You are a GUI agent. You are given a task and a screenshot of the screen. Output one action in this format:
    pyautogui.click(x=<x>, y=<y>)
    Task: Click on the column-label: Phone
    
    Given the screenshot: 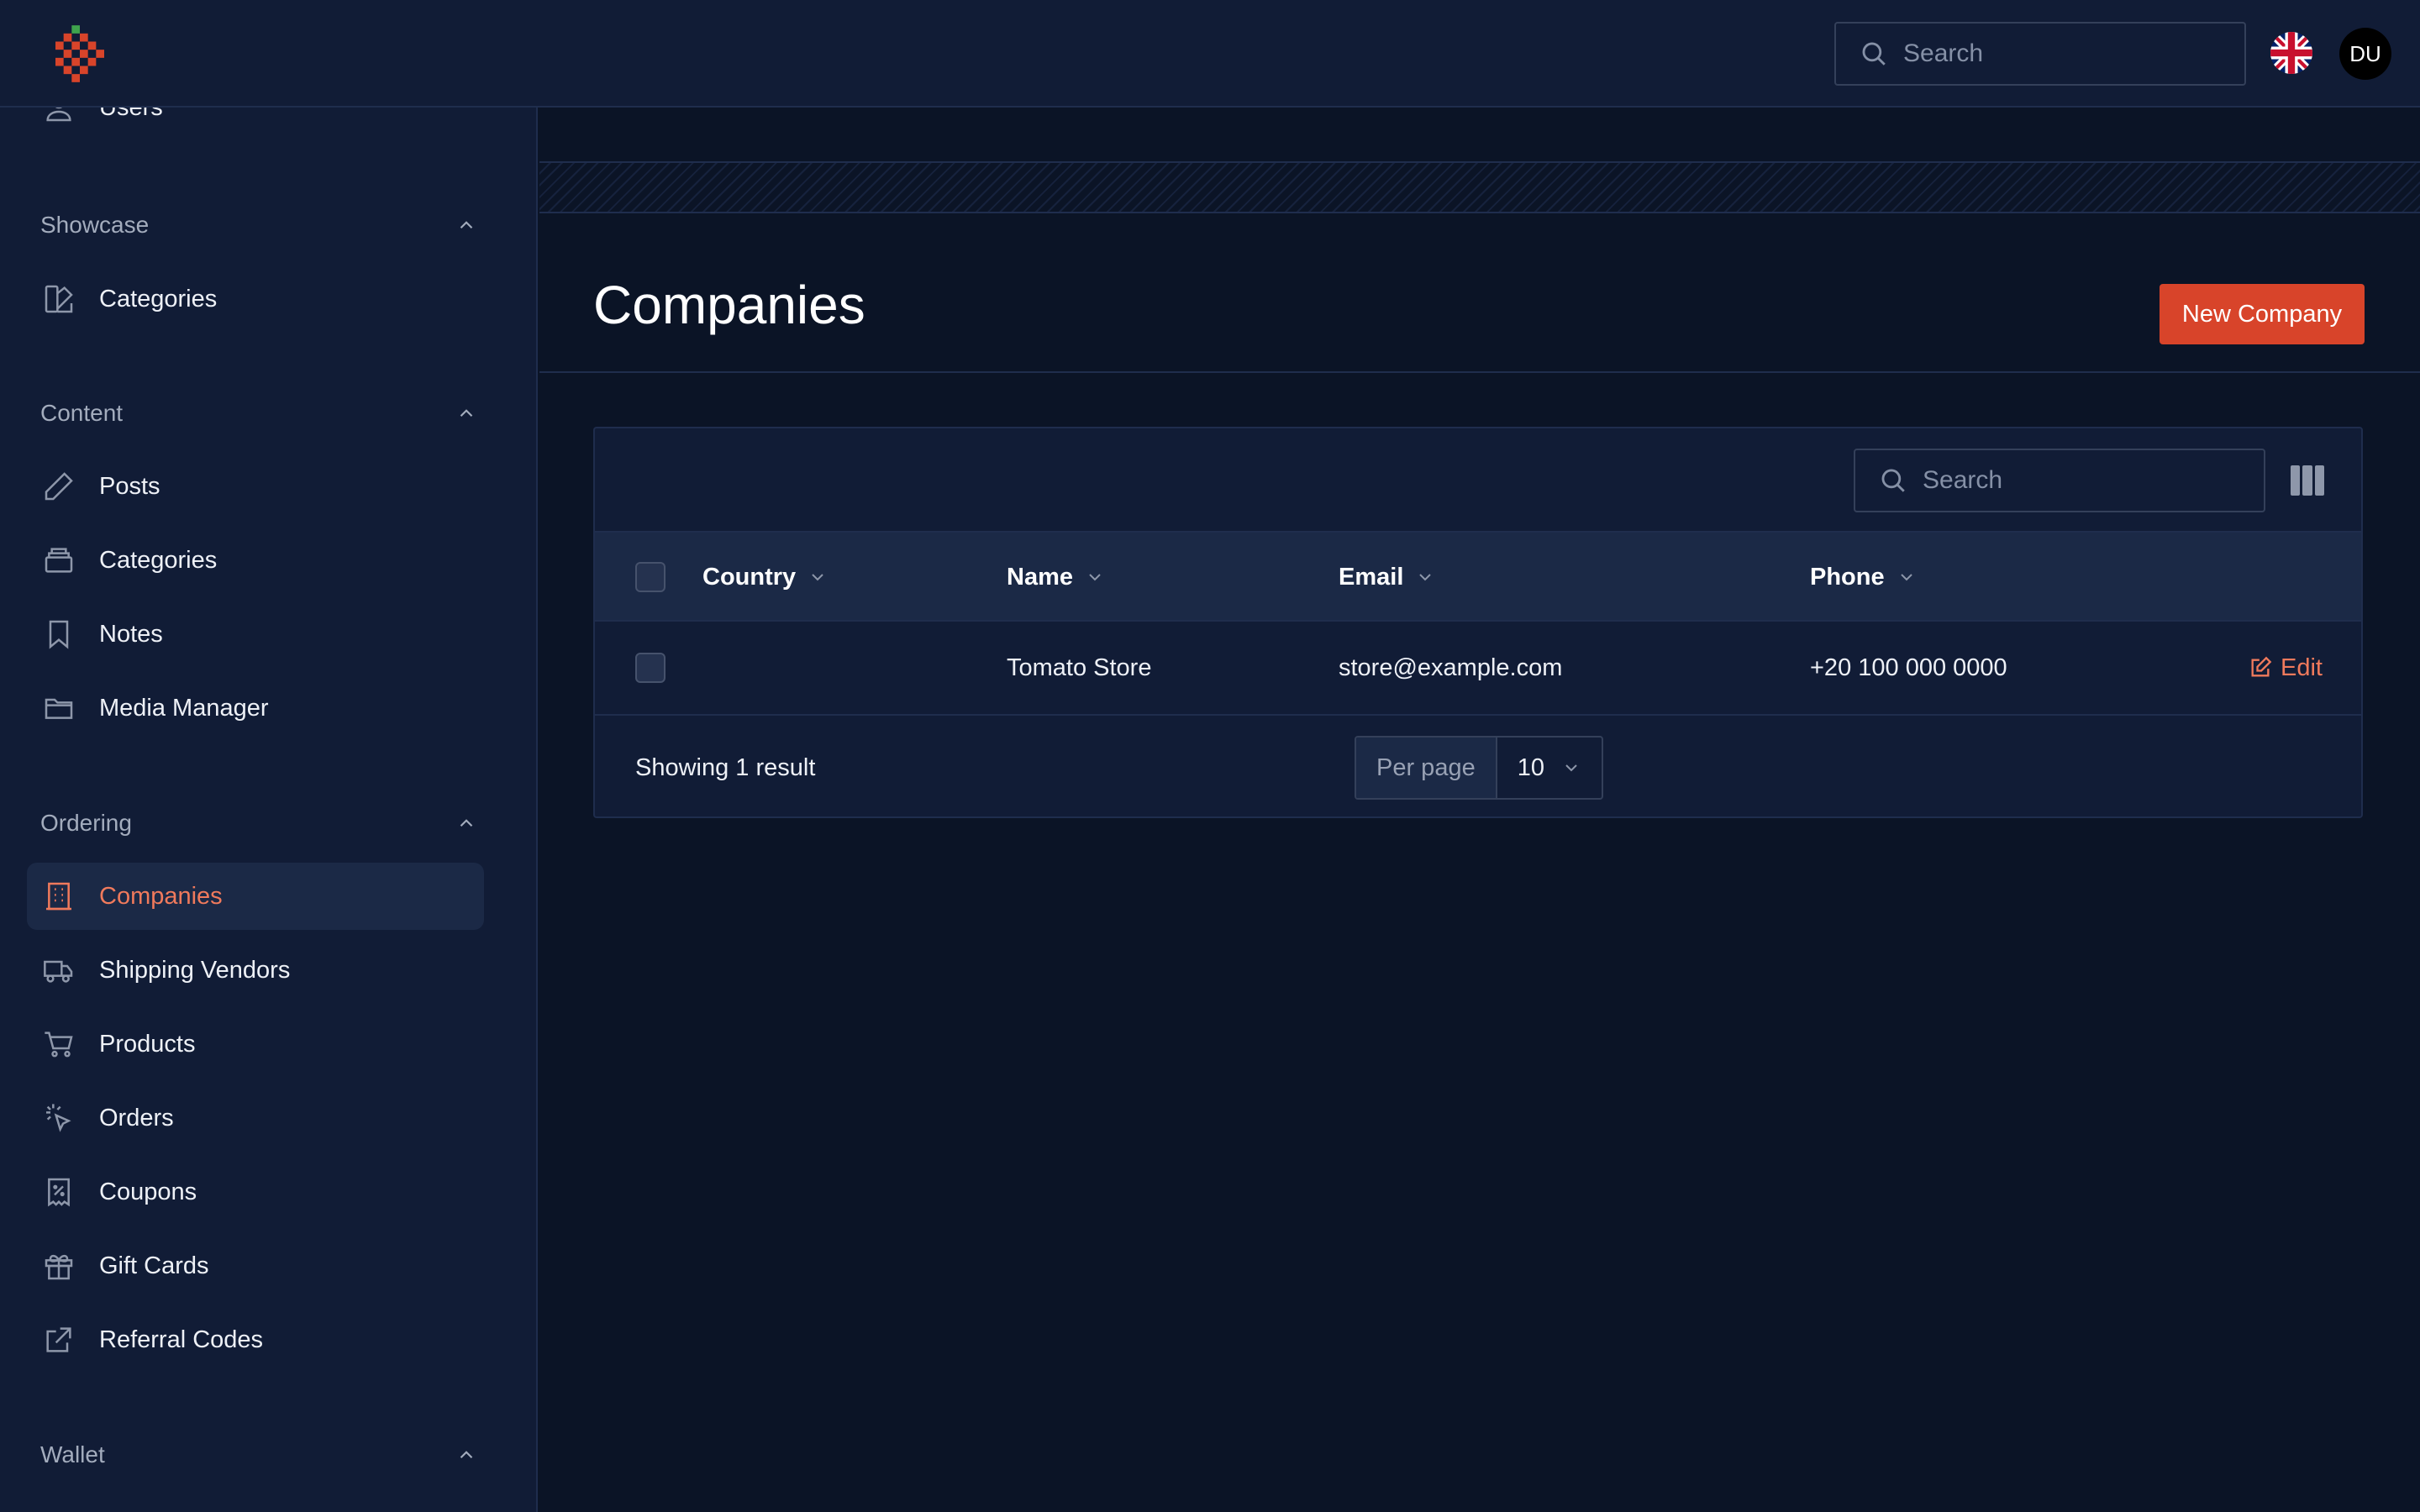 What is the action you would take?
    pyautogui.click(x=1848, y=577)
    